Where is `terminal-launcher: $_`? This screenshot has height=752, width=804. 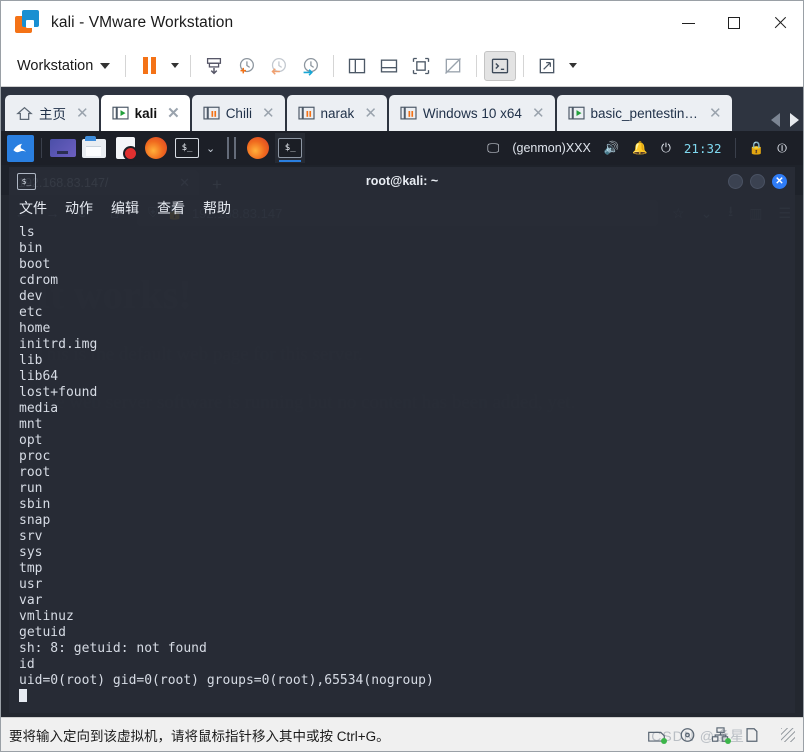 terminal-launcher: $_ is located at coordinates (187, 148).